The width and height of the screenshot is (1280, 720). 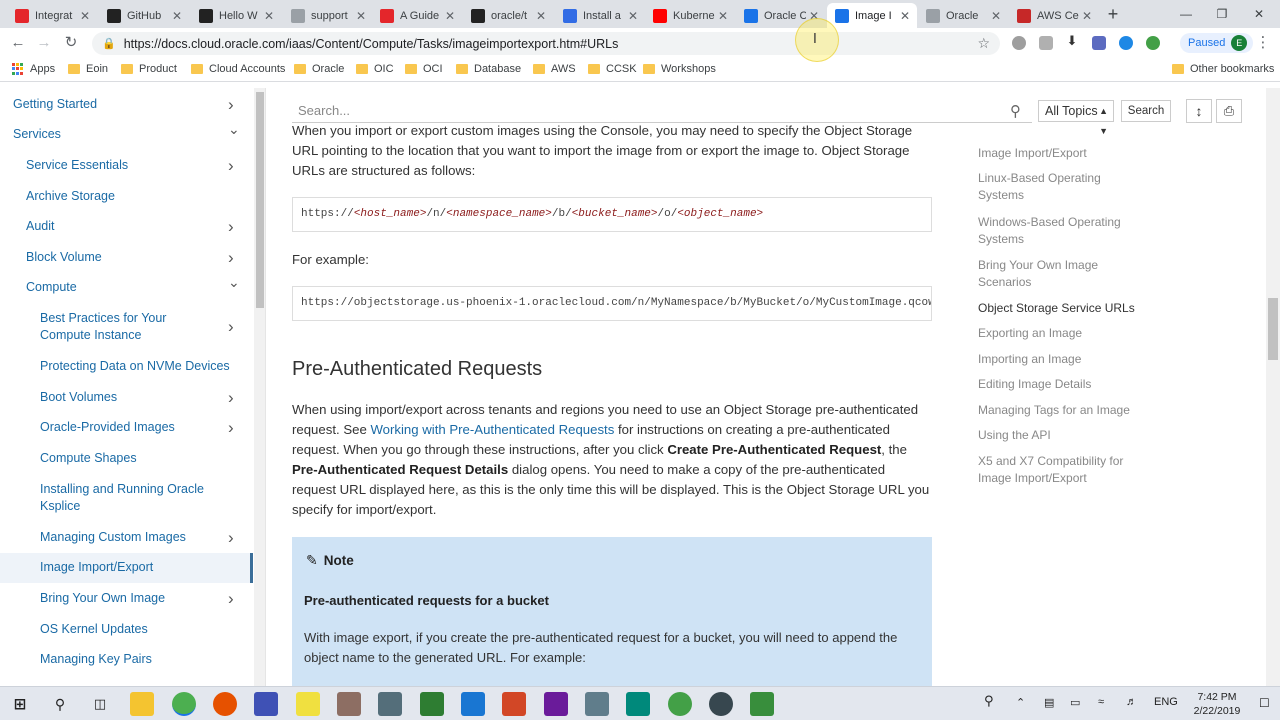 What do you see at coordinates (1049, 702) in the screenshot?
I see `network-icon: ▤` at bounding box center [1049, 702].